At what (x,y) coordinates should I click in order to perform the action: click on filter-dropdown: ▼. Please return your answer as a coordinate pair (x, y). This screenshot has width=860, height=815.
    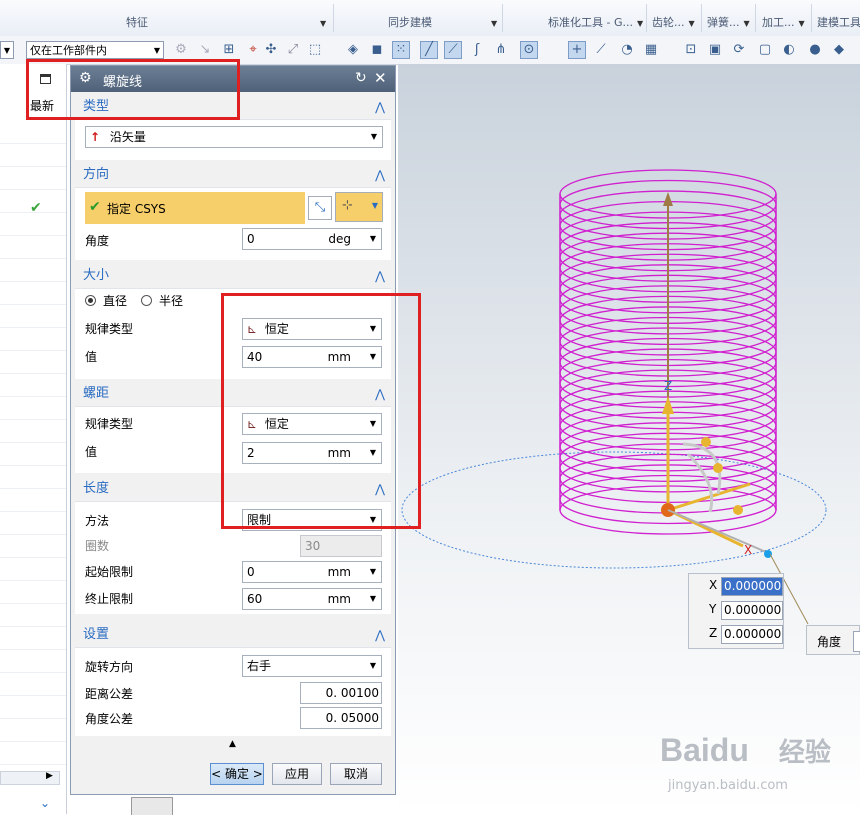
    Looking at the image, I should click on (7, 50).